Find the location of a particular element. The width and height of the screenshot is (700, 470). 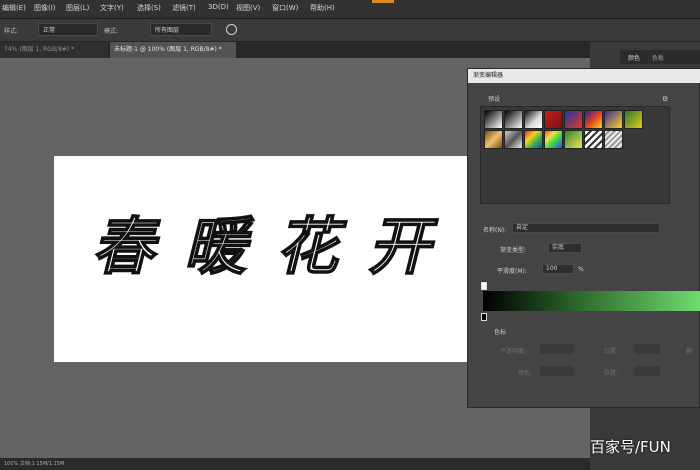

color-field is located at coordinates (557, 371).